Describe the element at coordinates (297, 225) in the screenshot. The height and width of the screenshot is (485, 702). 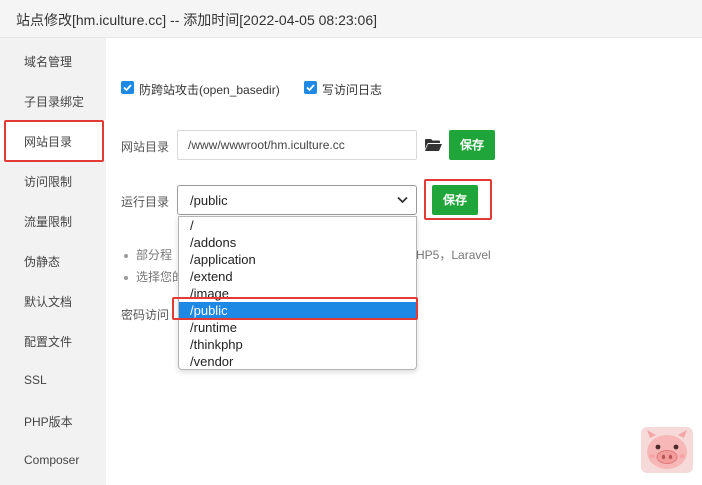
I see `run-dir-option: /` at that location.